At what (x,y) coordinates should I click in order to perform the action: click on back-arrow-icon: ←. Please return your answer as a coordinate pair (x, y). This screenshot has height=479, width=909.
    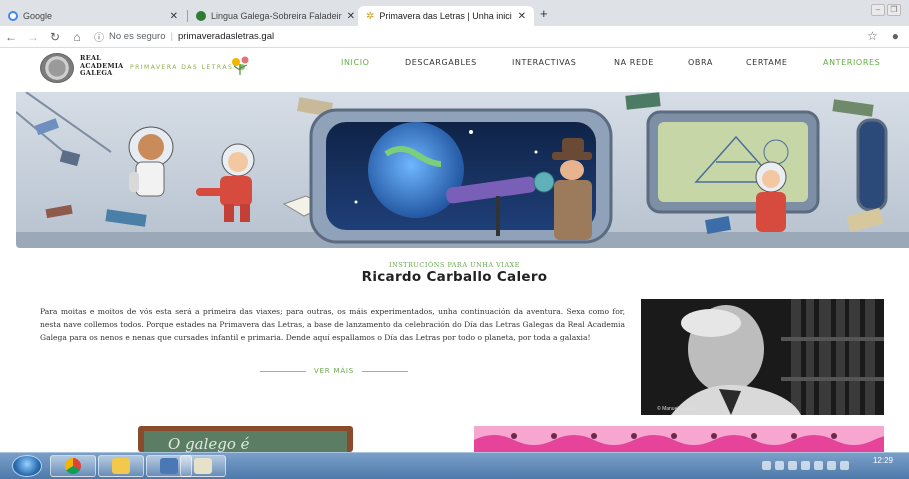
    Looking at the image, I should click on (11, 37).